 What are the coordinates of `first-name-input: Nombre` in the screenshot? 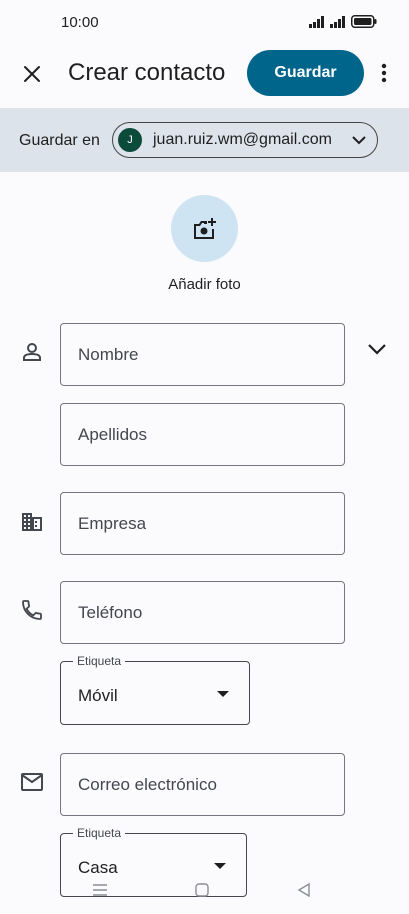 It's located at (202, 354).